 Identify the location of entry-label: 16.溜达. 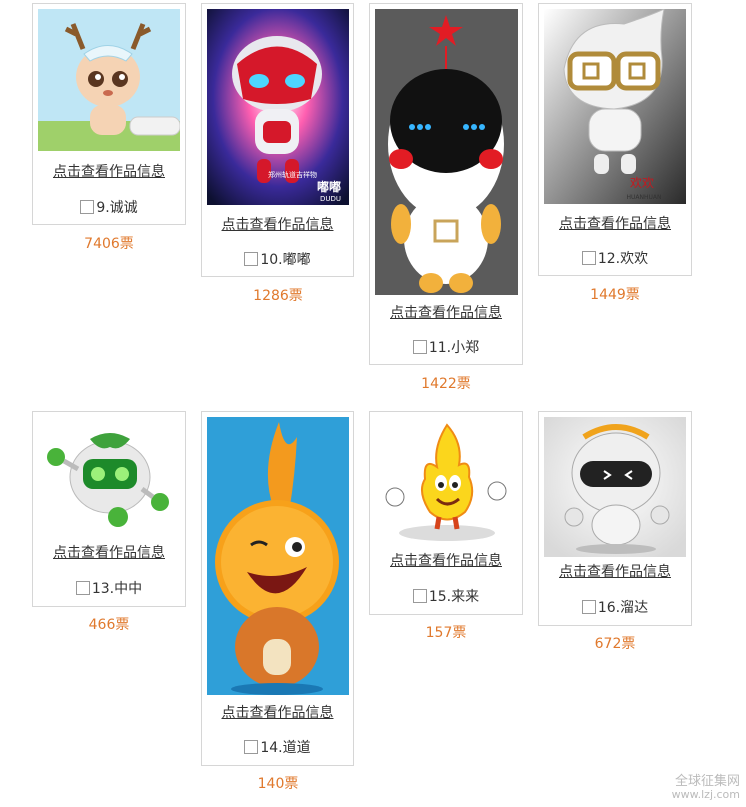
(623, 608).